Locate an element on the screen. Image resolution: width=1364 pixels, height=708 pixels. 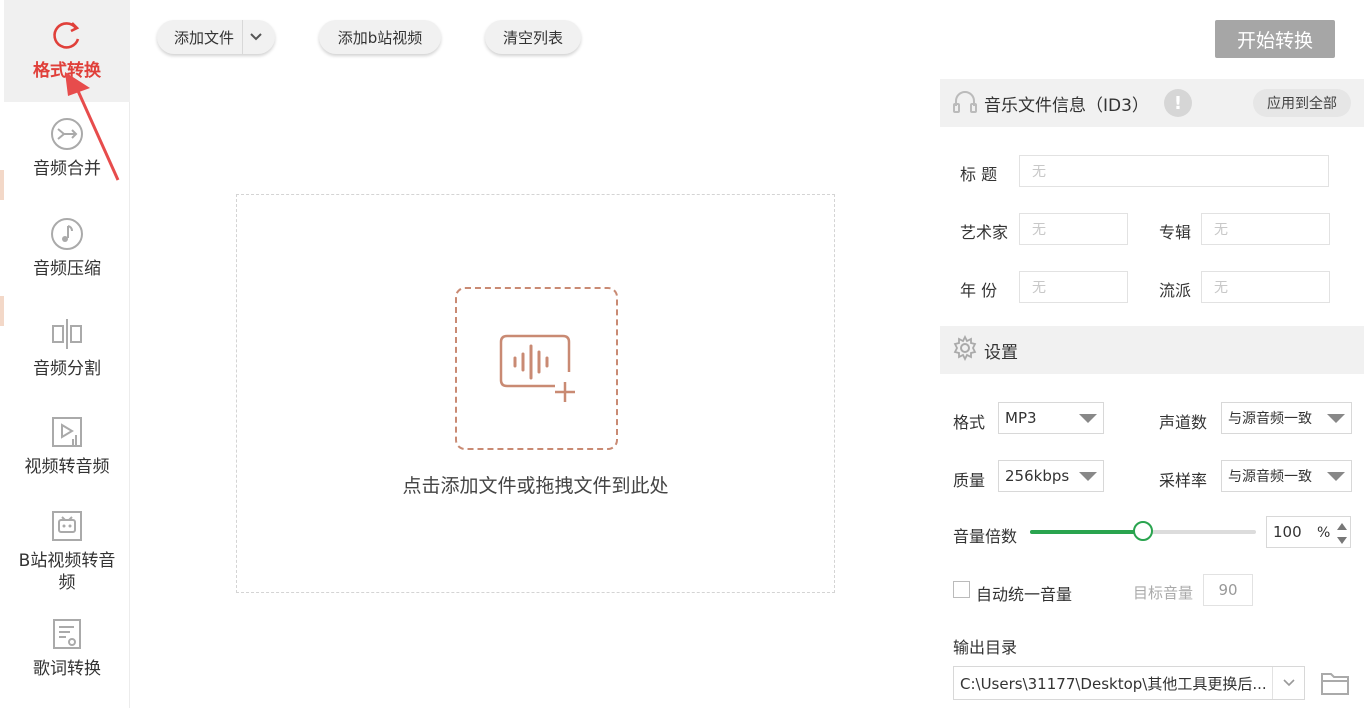
sidebar-item-label: 音频合并 is located at coordinates (67, 169).